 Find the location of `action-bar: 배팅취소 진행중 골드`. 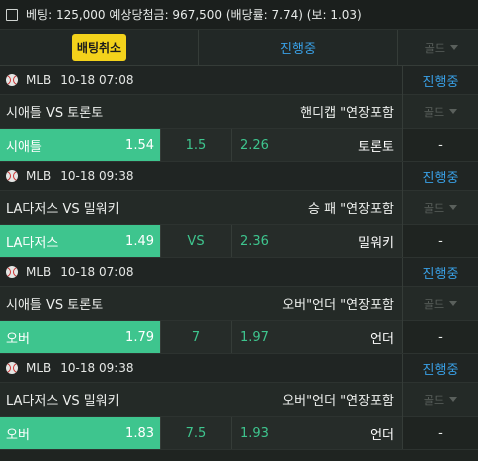

action-bar: 배팅취소 진행중 골드 is located at coordinates (239, 48).